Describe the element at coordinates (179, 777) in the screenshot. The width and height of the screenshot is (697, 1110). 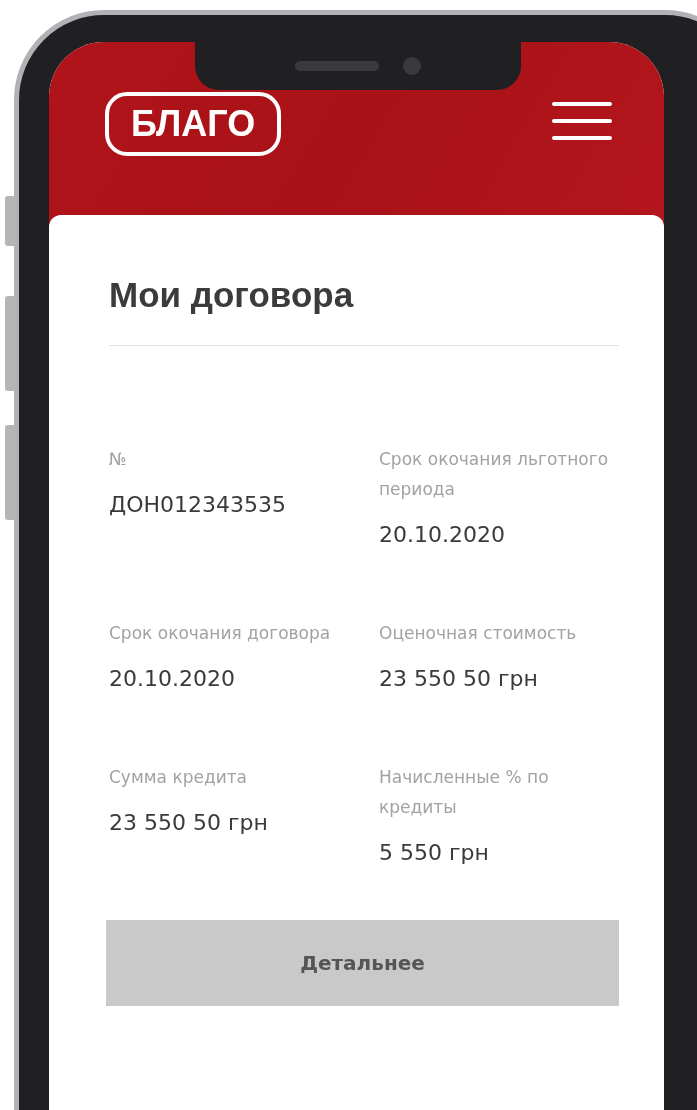
I see `field-label: Сумма кредита` at that location.